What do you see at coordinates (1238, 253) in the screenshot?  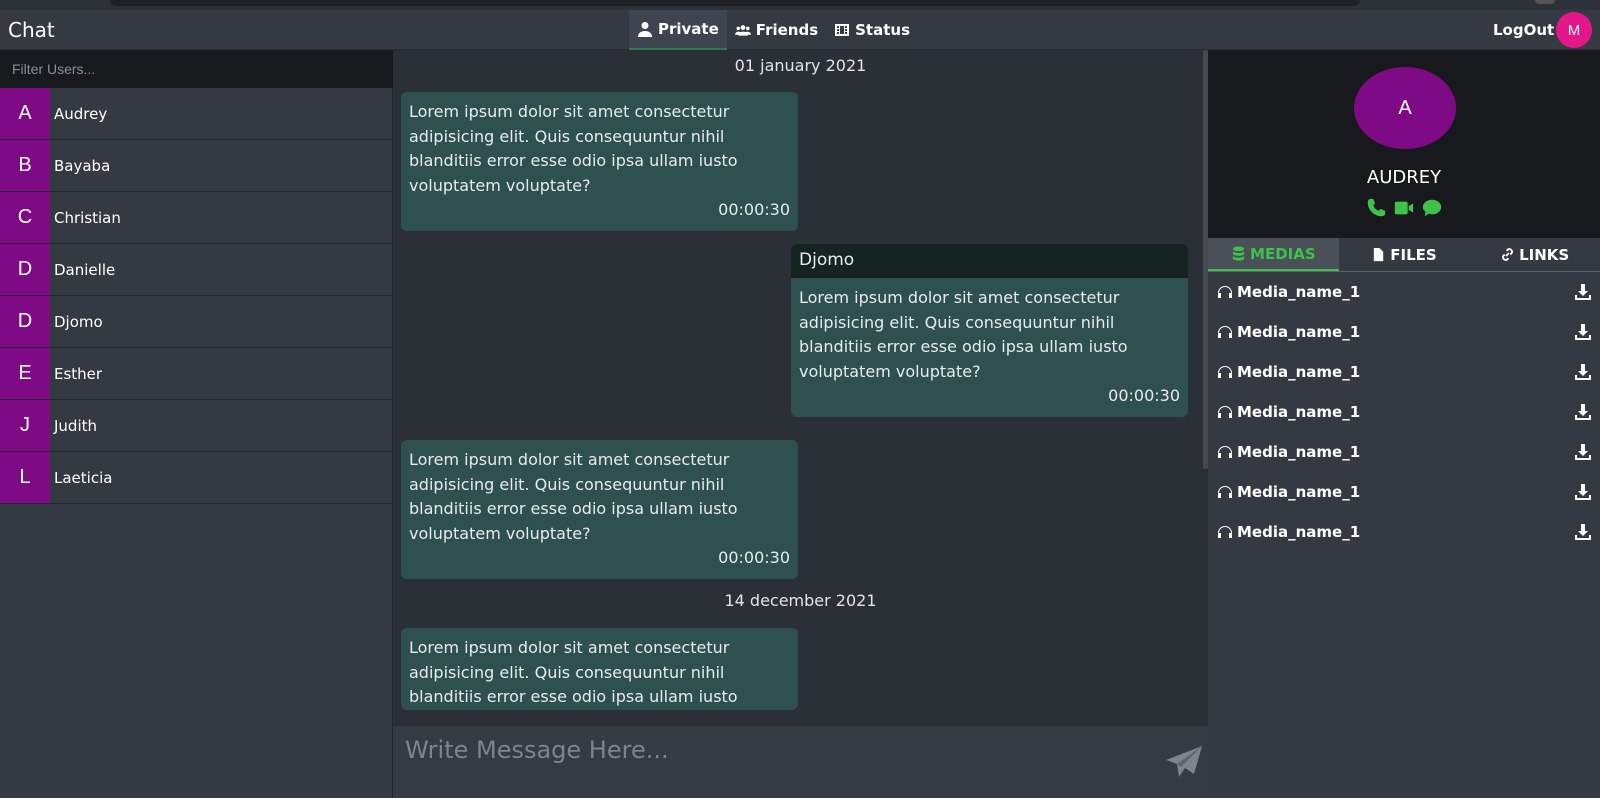 I see `database-icon` at bounding box center [1238, 253].